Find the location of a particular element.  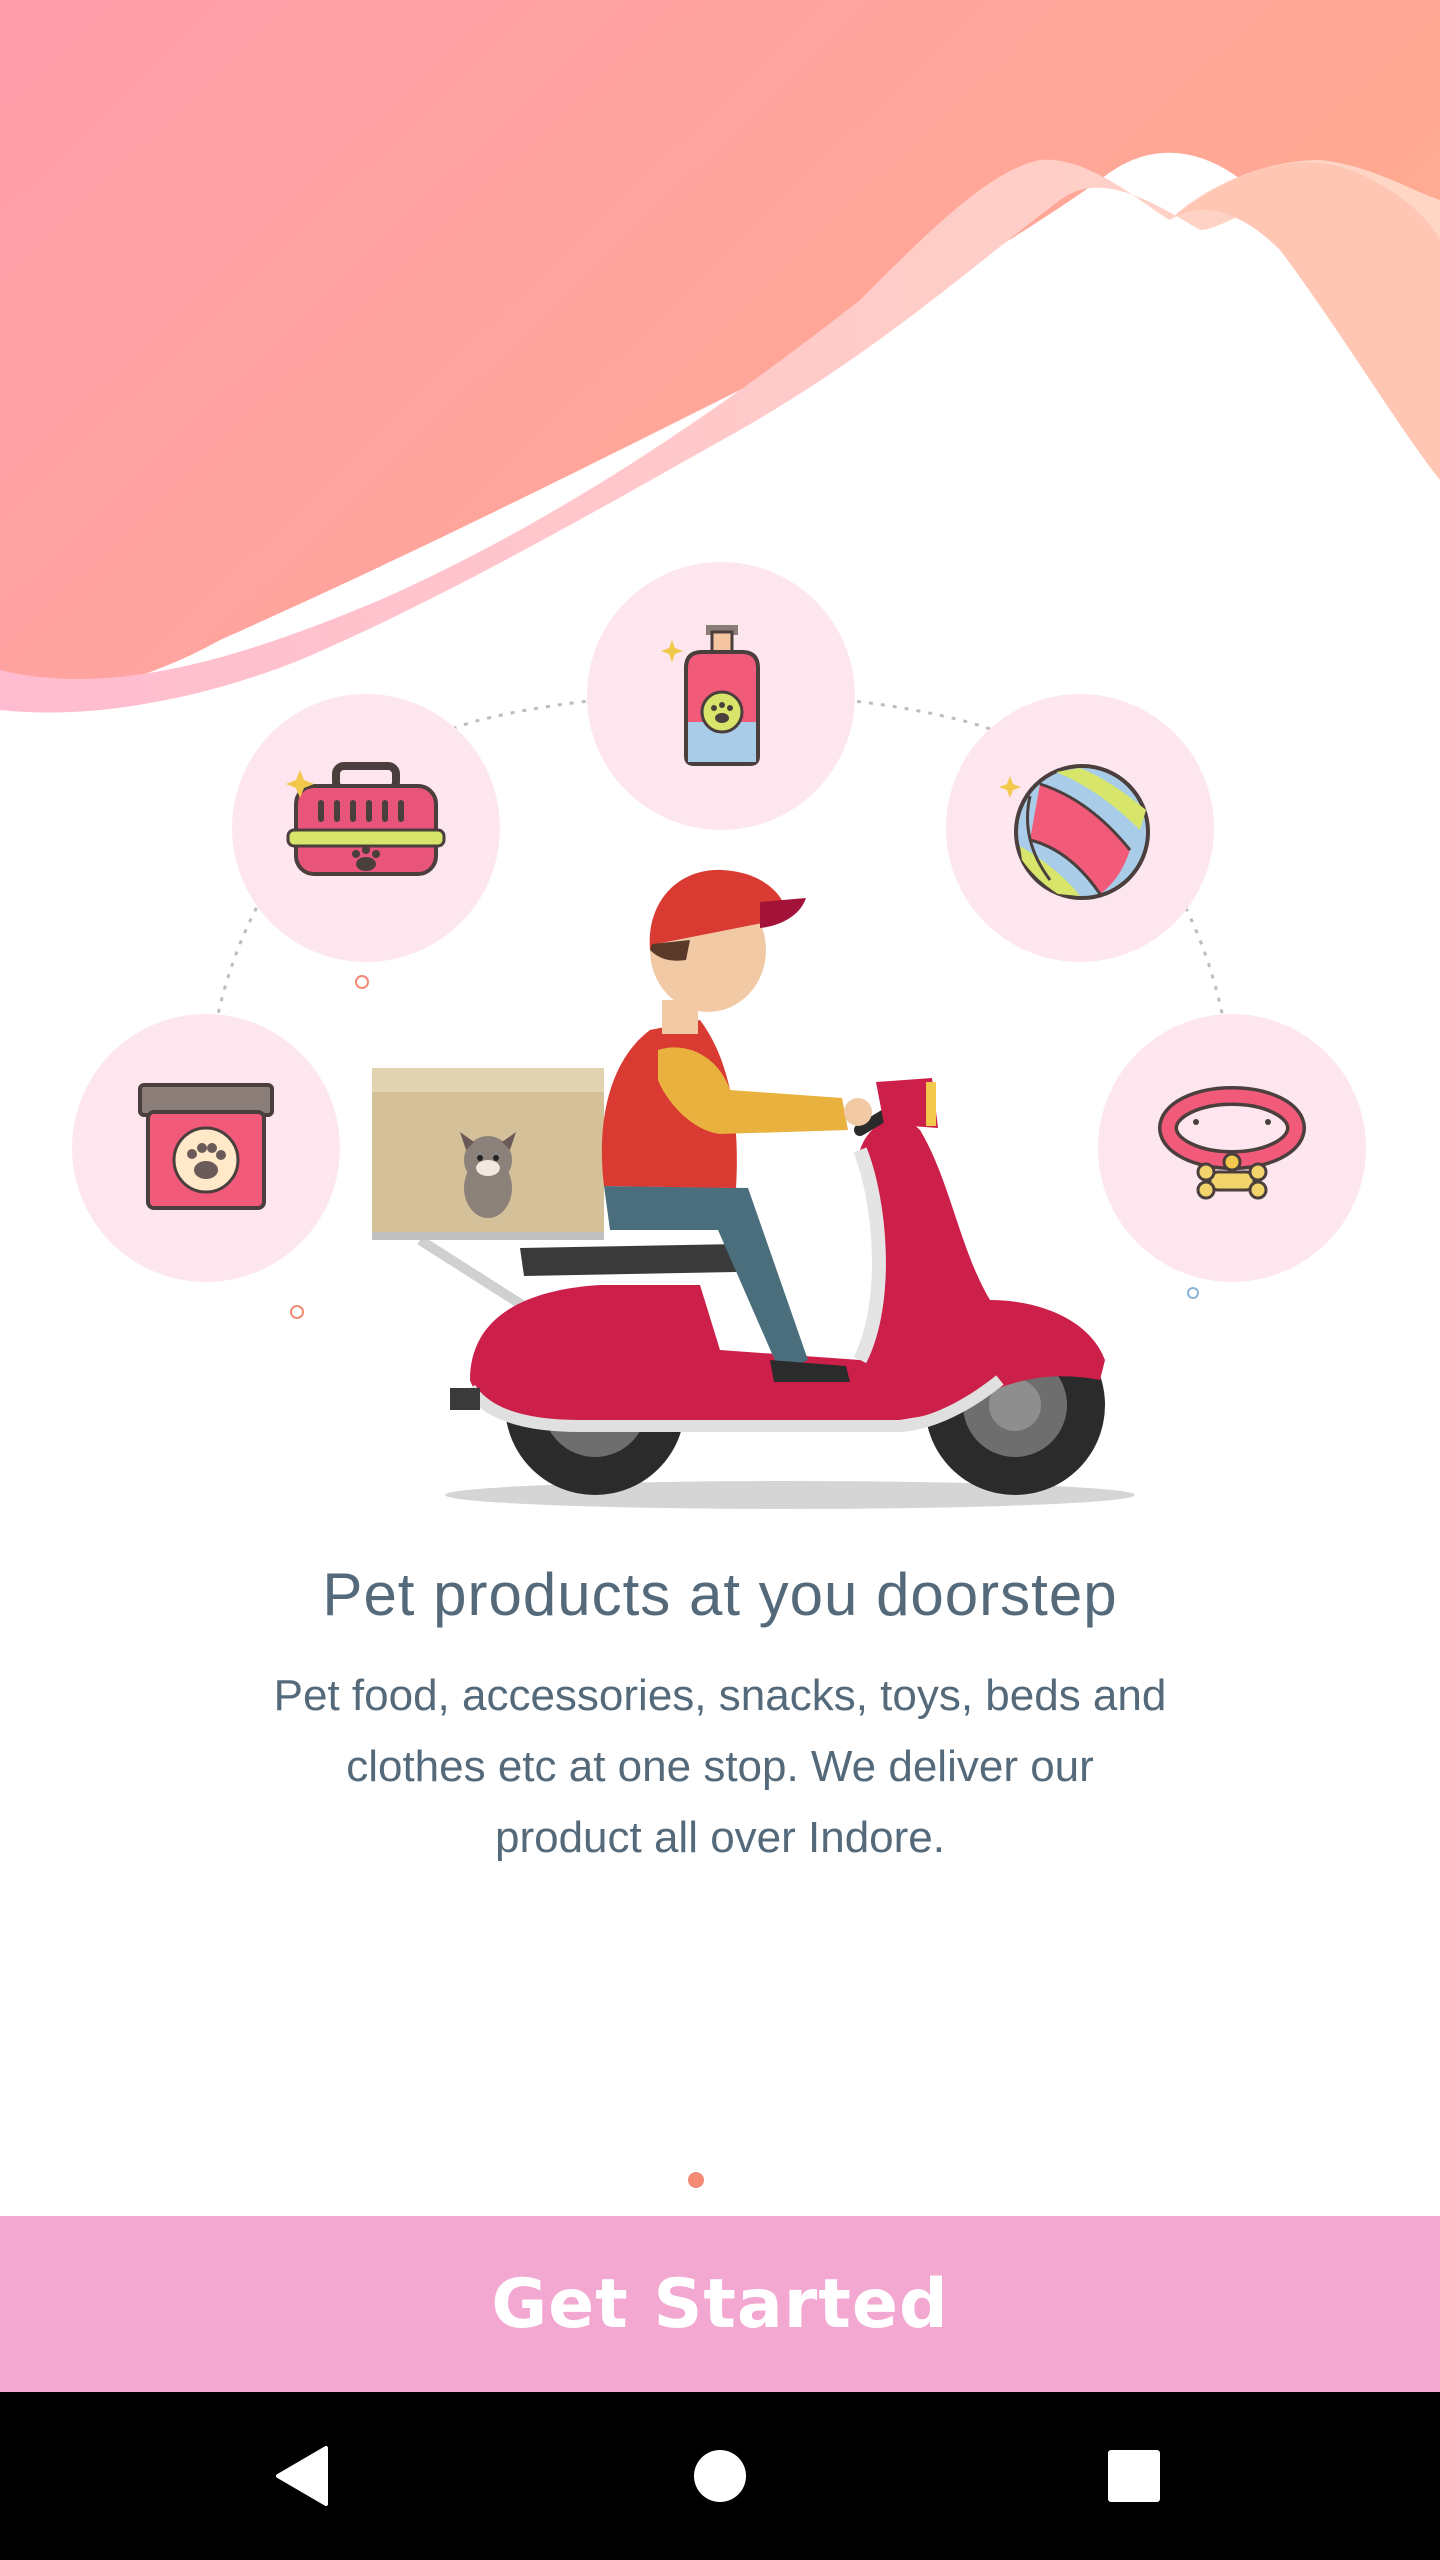

home-icon is located at coordinates (720, 2476).